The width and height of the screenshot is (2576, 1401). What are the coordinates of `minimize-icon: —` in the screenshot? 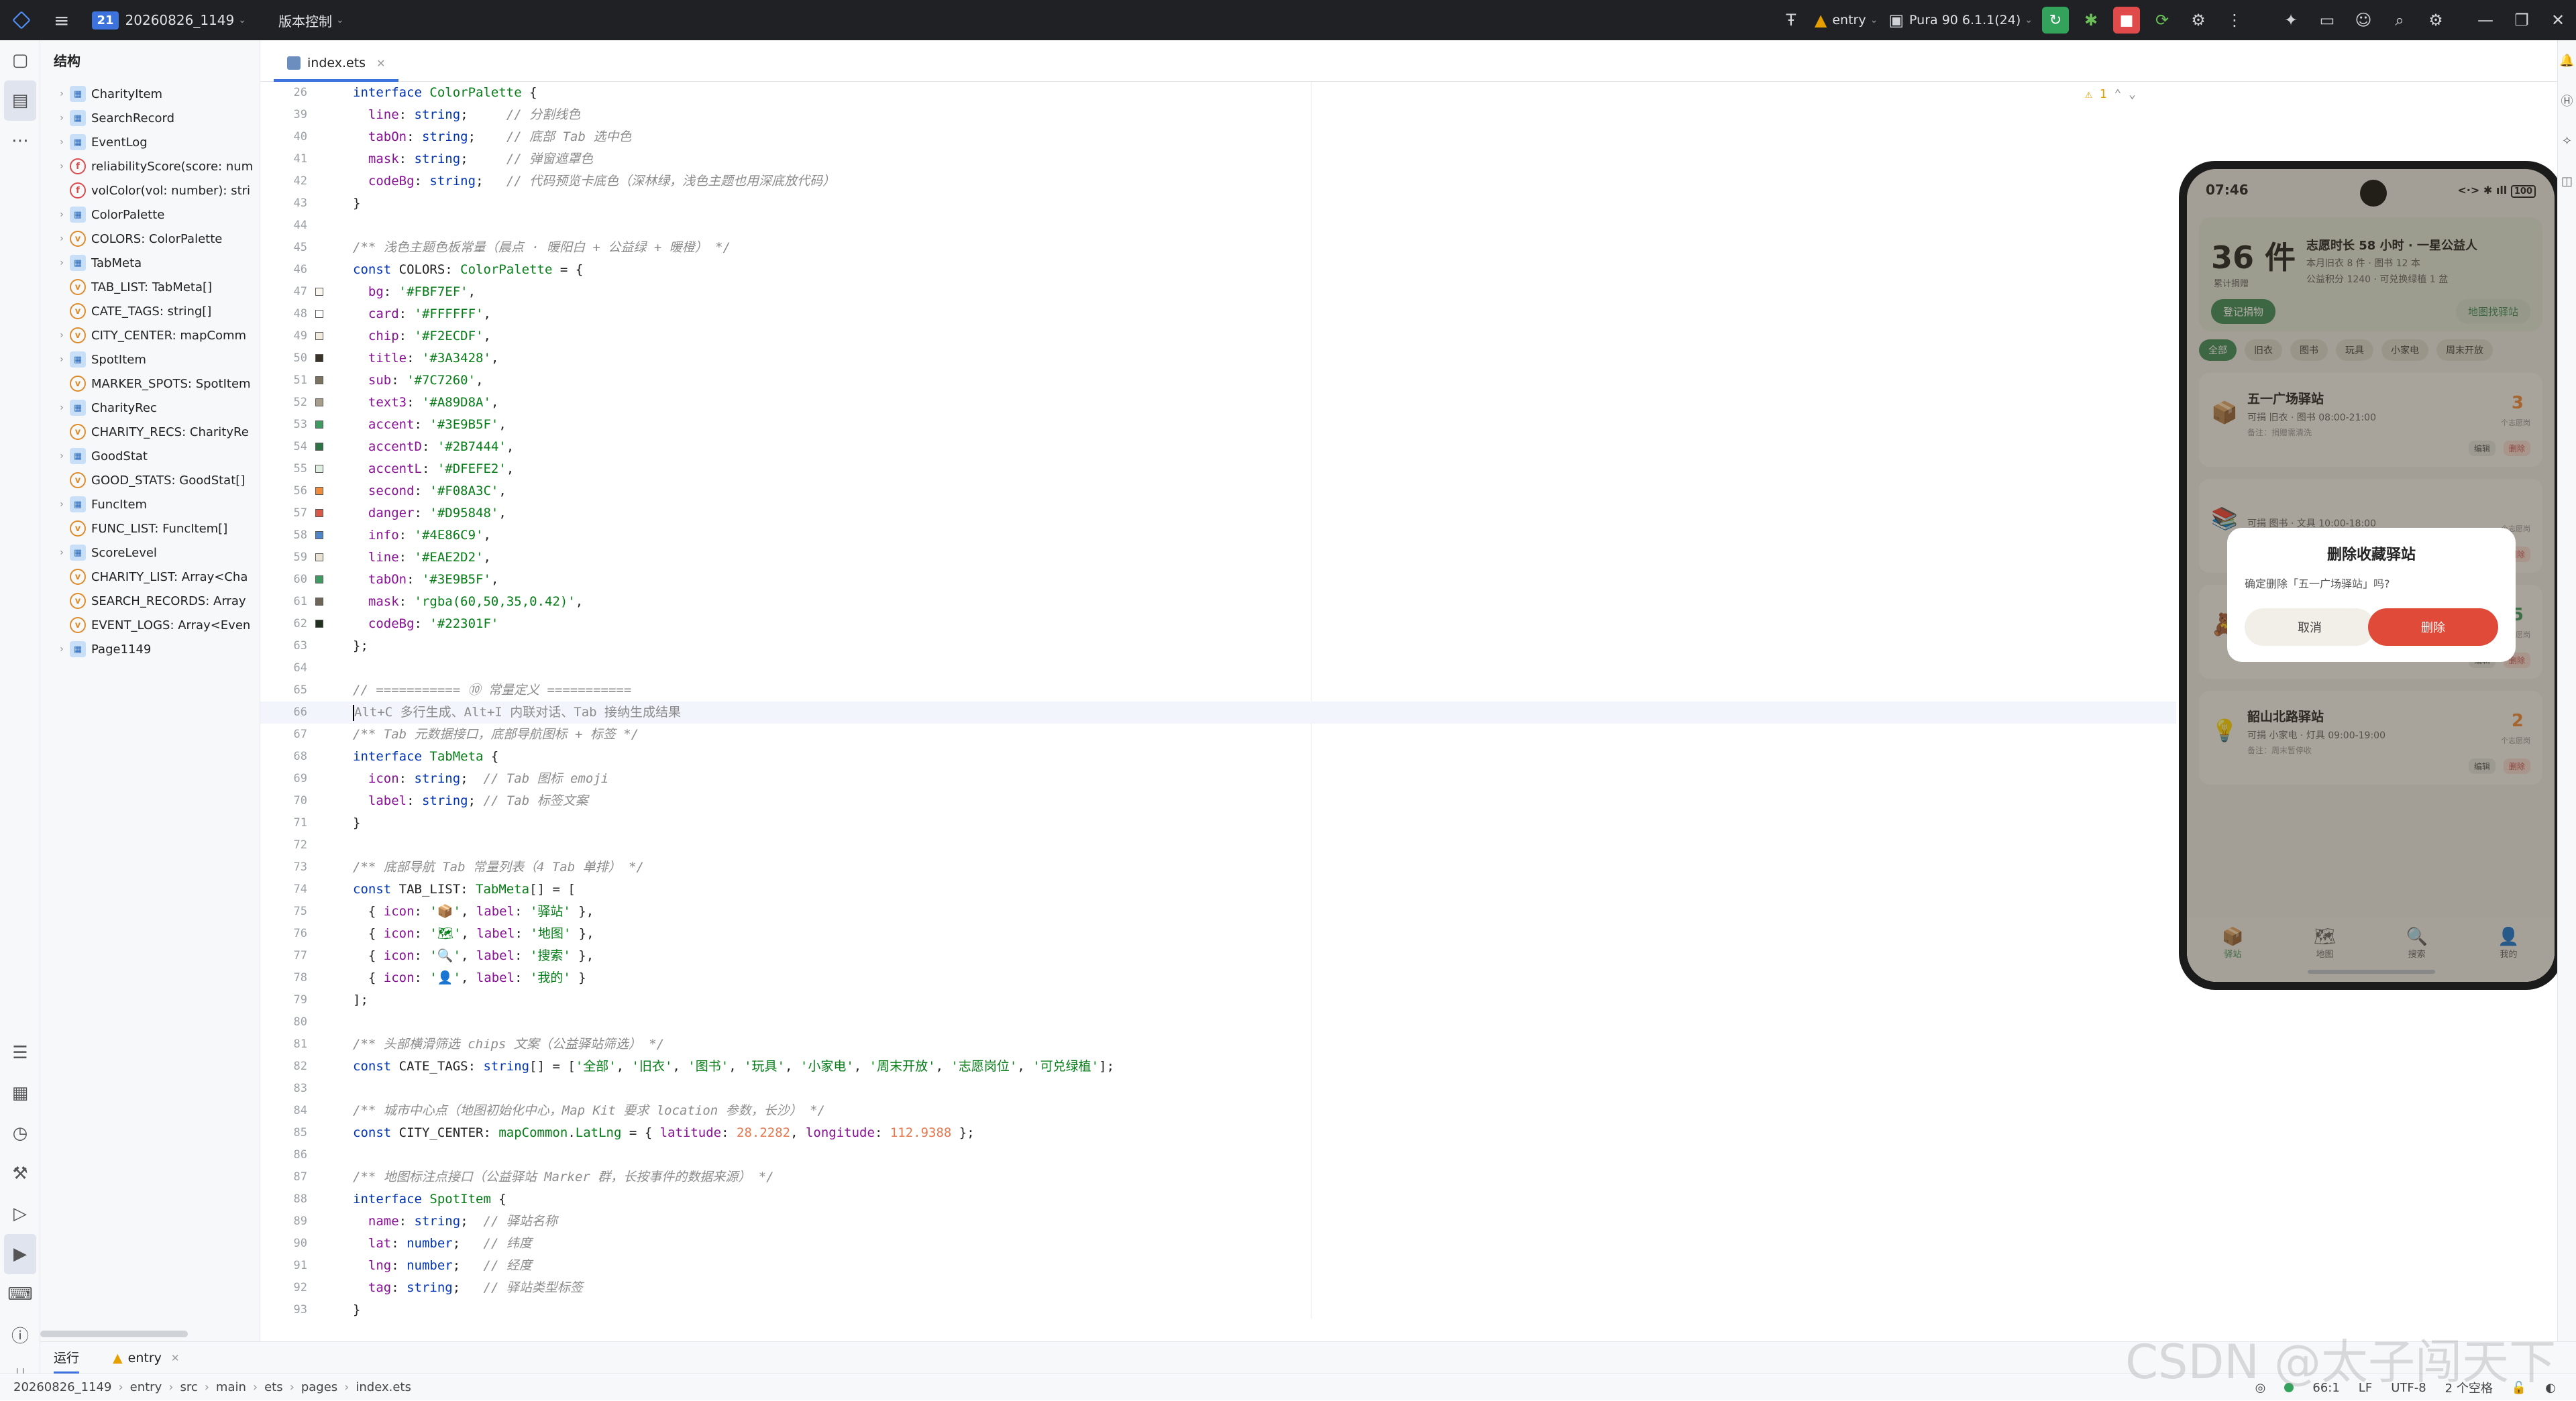 It's located at (2485, 20).